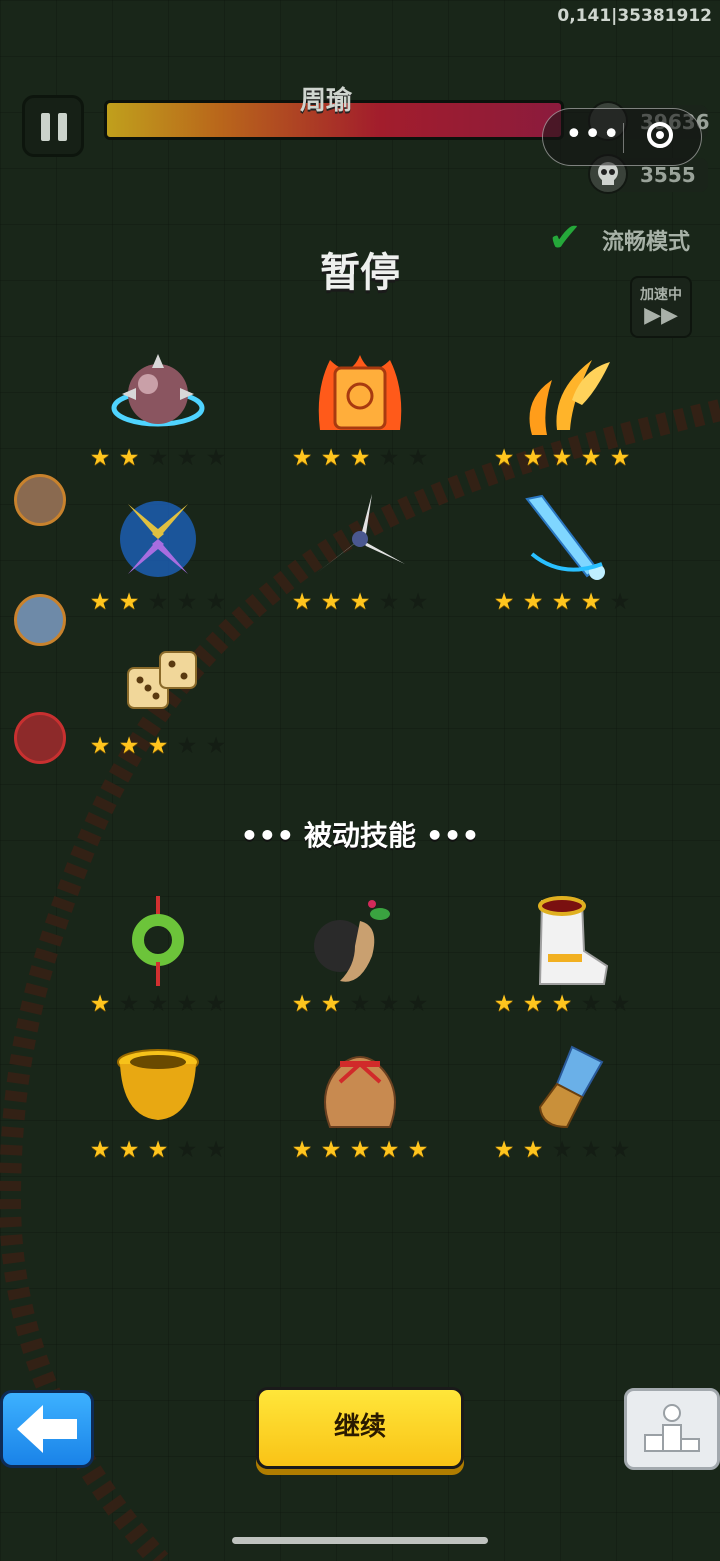  What do you see at coordinates (623, 138) in the screenshot?
I see `capsule-divider` at bounding box center [623, 138].